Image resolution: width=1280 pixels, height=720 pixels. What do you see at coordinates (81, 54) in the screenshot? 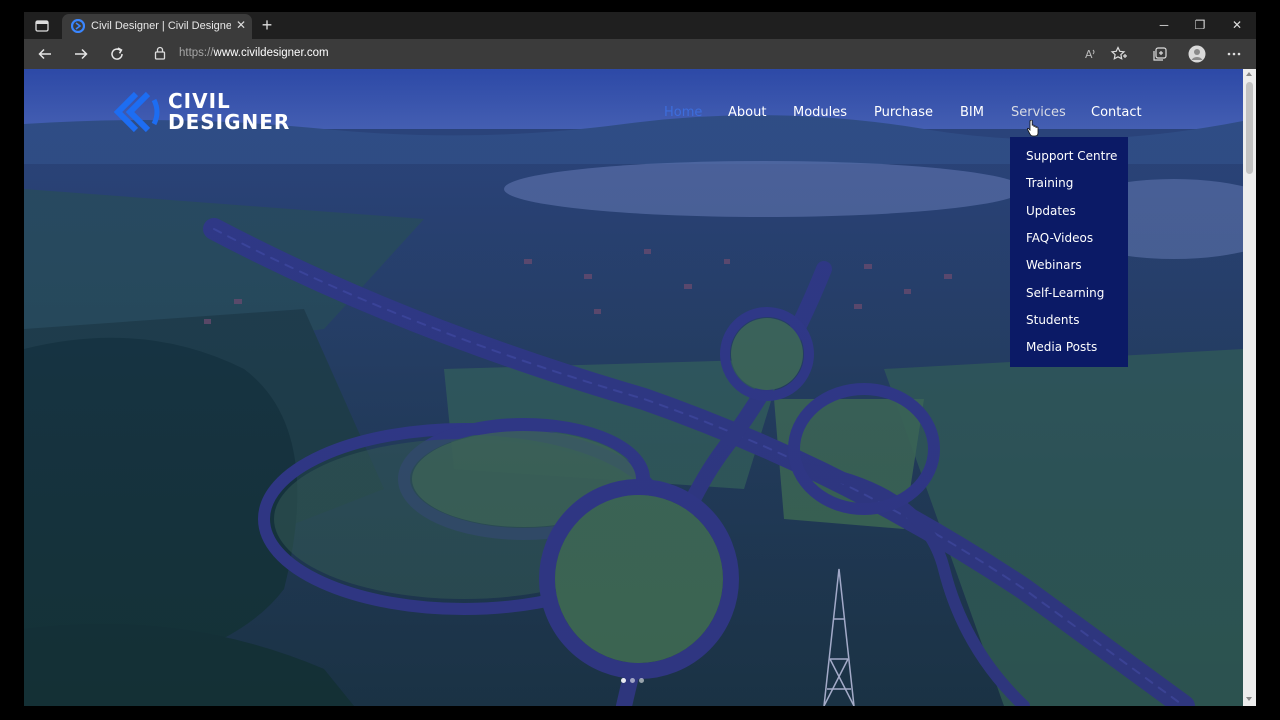
I see `forward-arrow-icon` at bounding box center [81, 54].